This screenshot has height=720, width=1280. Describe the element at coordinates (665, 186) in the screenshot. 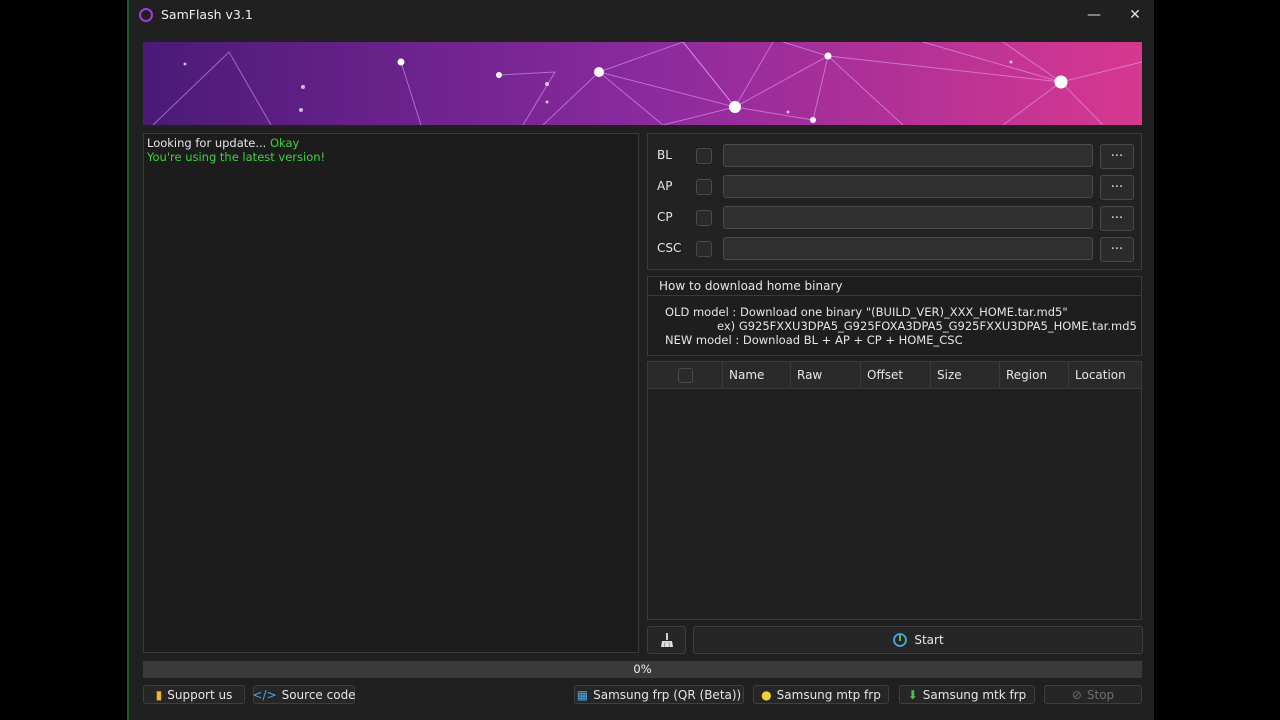

I see `file-label-ap: AP` at that location.